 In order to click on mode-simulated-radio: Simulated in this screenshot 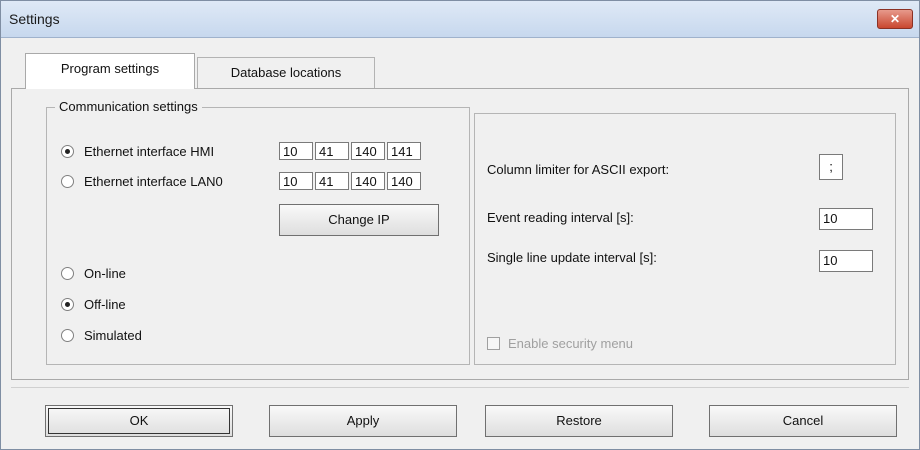, I will do `click(101, 335)`.